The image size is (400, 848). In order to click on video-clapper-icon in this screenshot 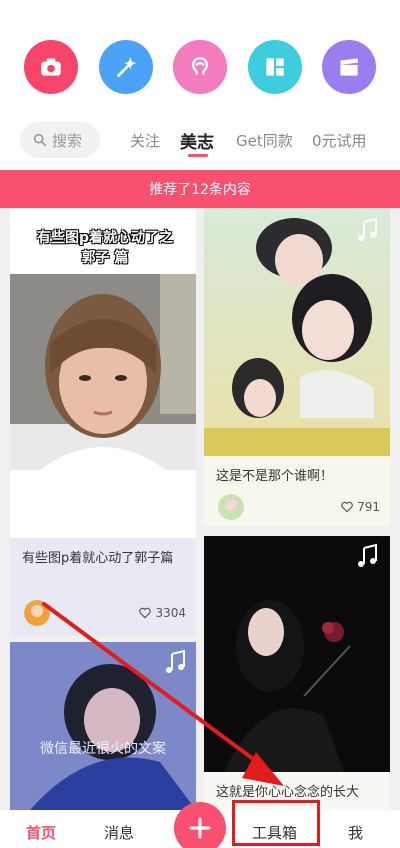, I will do `click(349, 67)`.